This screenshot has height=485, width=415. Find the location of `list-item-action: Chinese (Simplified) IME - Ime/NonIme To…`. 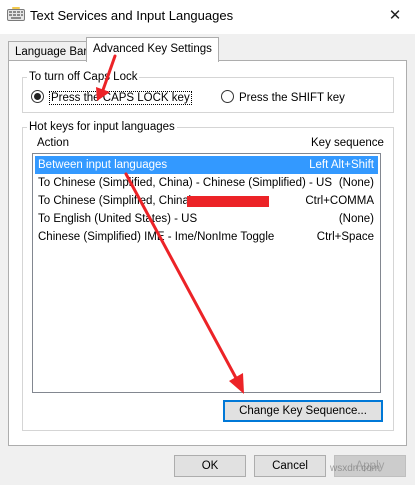

list-item-action: Chinese (Simplified) IME - Ime/NonIme To… is located at coordinates (156, 237).